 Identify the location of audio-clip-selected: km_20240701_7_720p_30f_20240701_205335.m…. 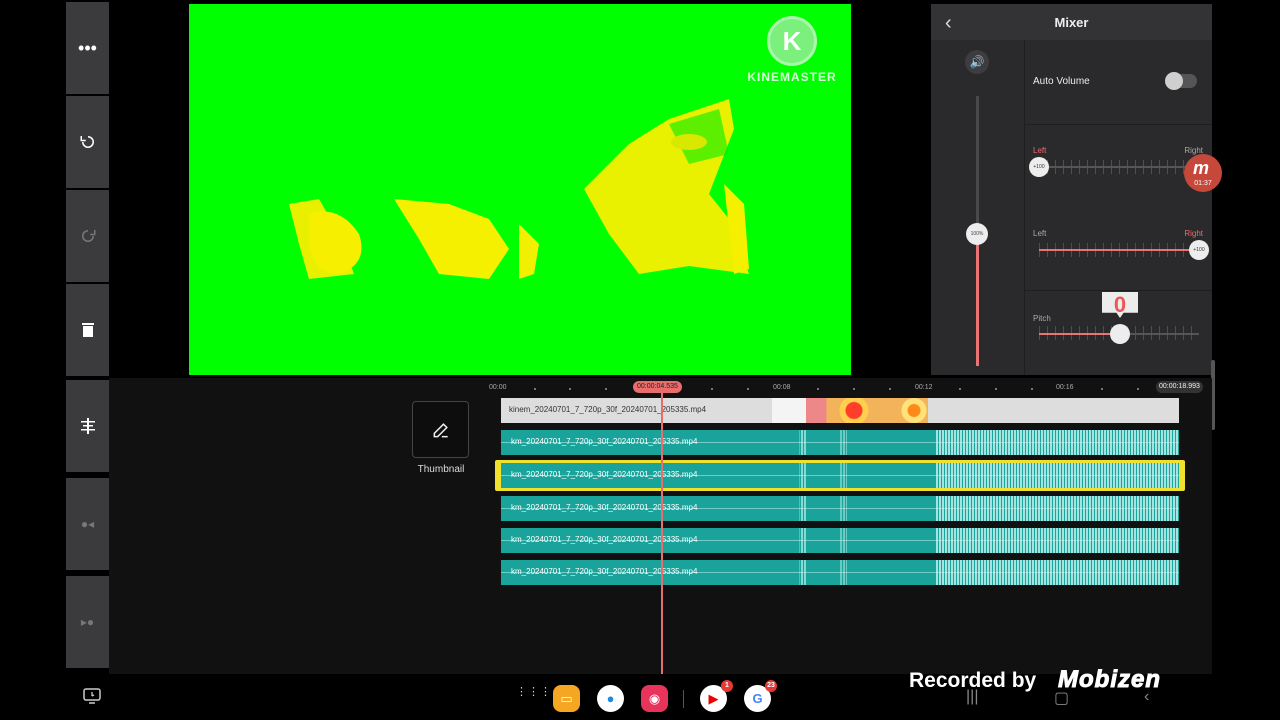
(840, 475).